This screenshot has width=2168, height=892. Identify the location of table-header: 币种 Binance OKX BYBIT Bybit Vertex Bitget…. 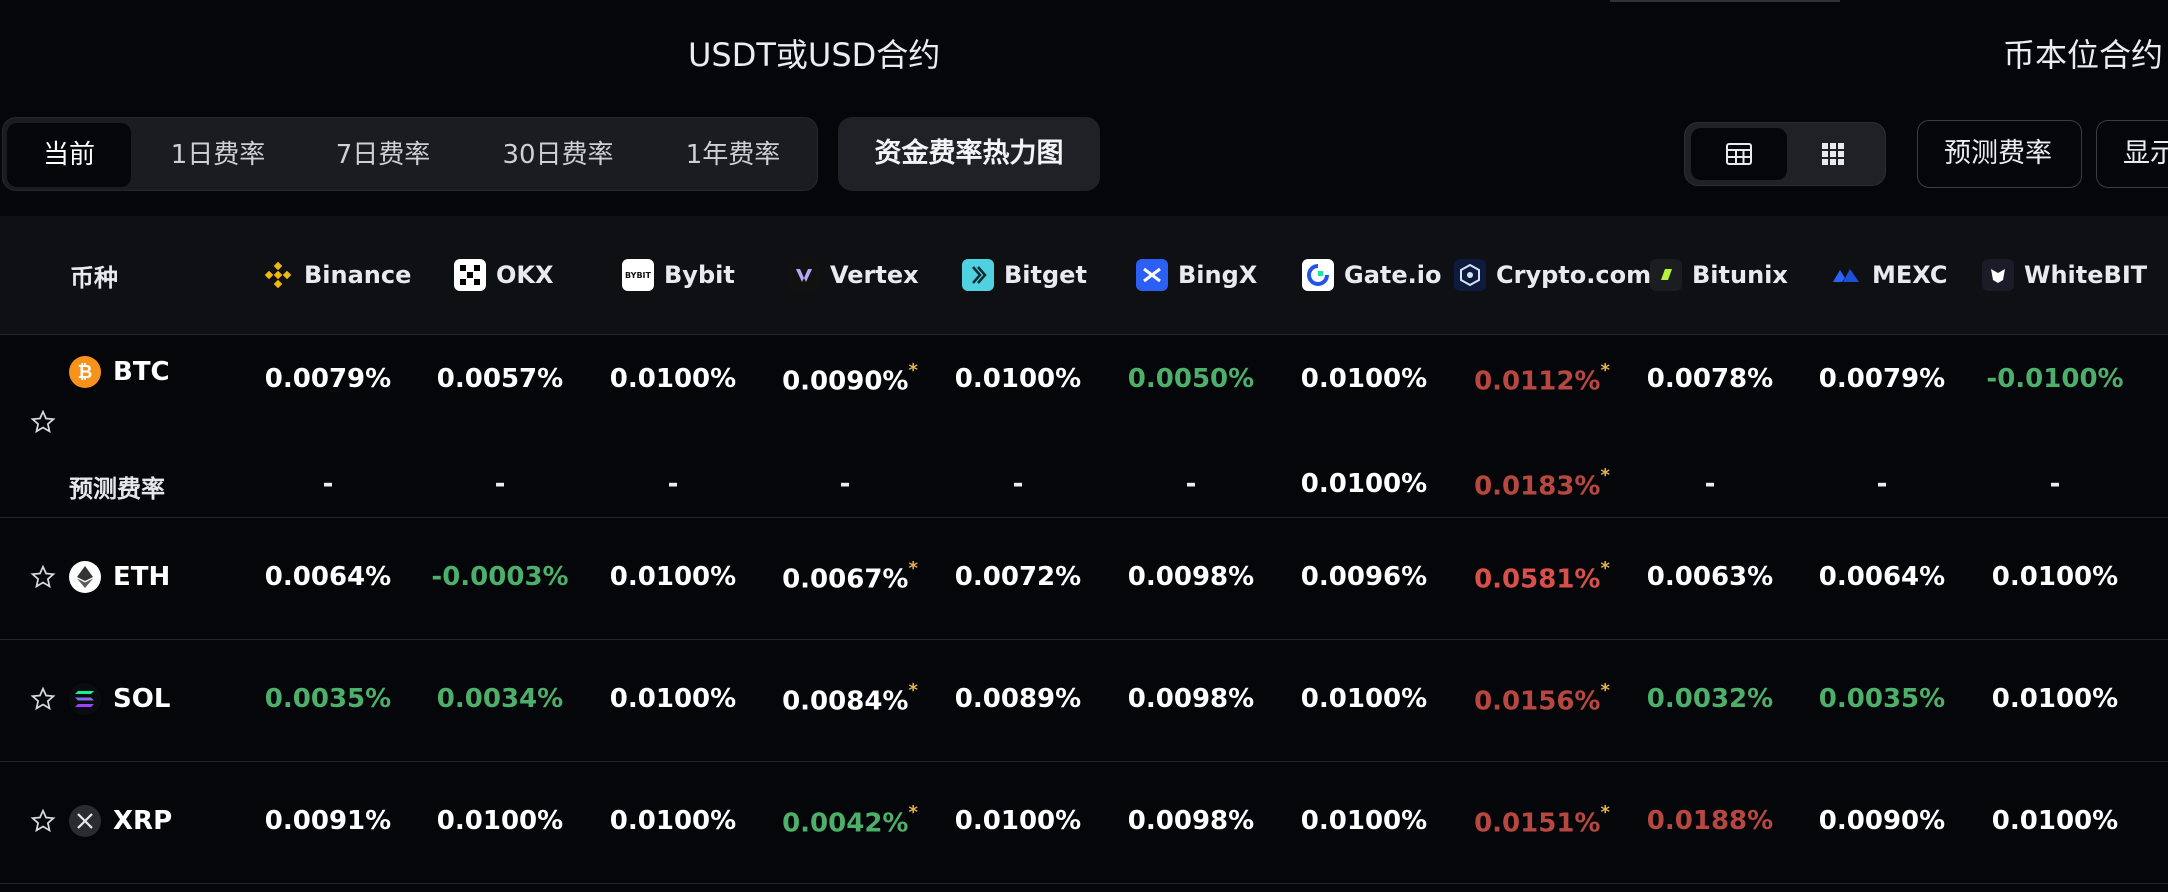
(1084, 275).